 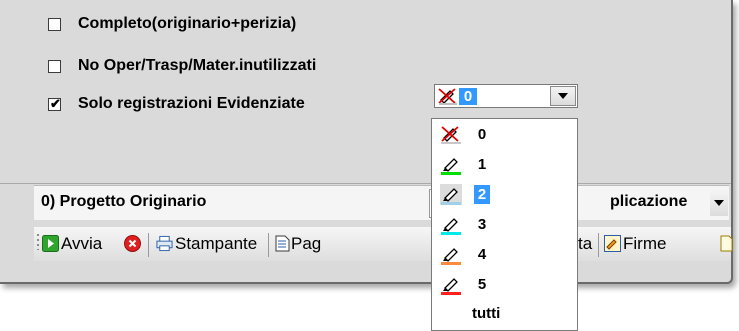 What do you see at coordinates (164, 243) in the screenshot?
I see `printer-icon` at bounding box center [164, 243].